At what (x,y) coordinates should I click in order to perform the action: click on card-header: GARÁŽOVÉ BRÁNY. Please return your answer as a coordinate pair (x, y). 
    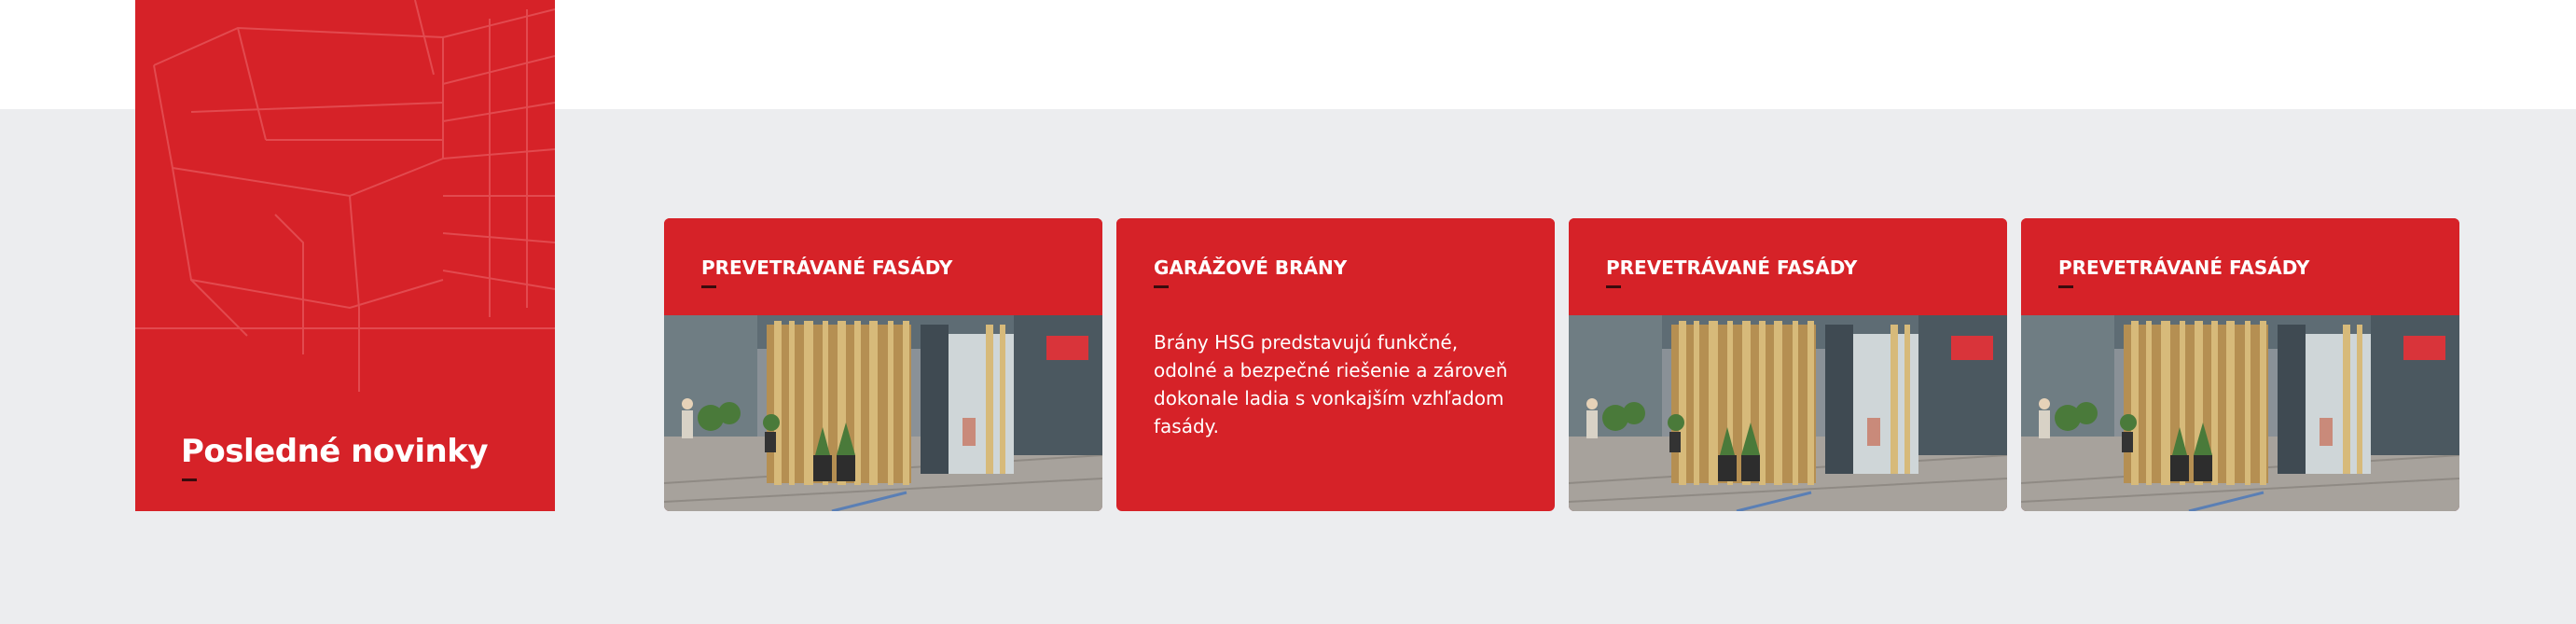
    Looking at the image, I should click on (1335, 266).